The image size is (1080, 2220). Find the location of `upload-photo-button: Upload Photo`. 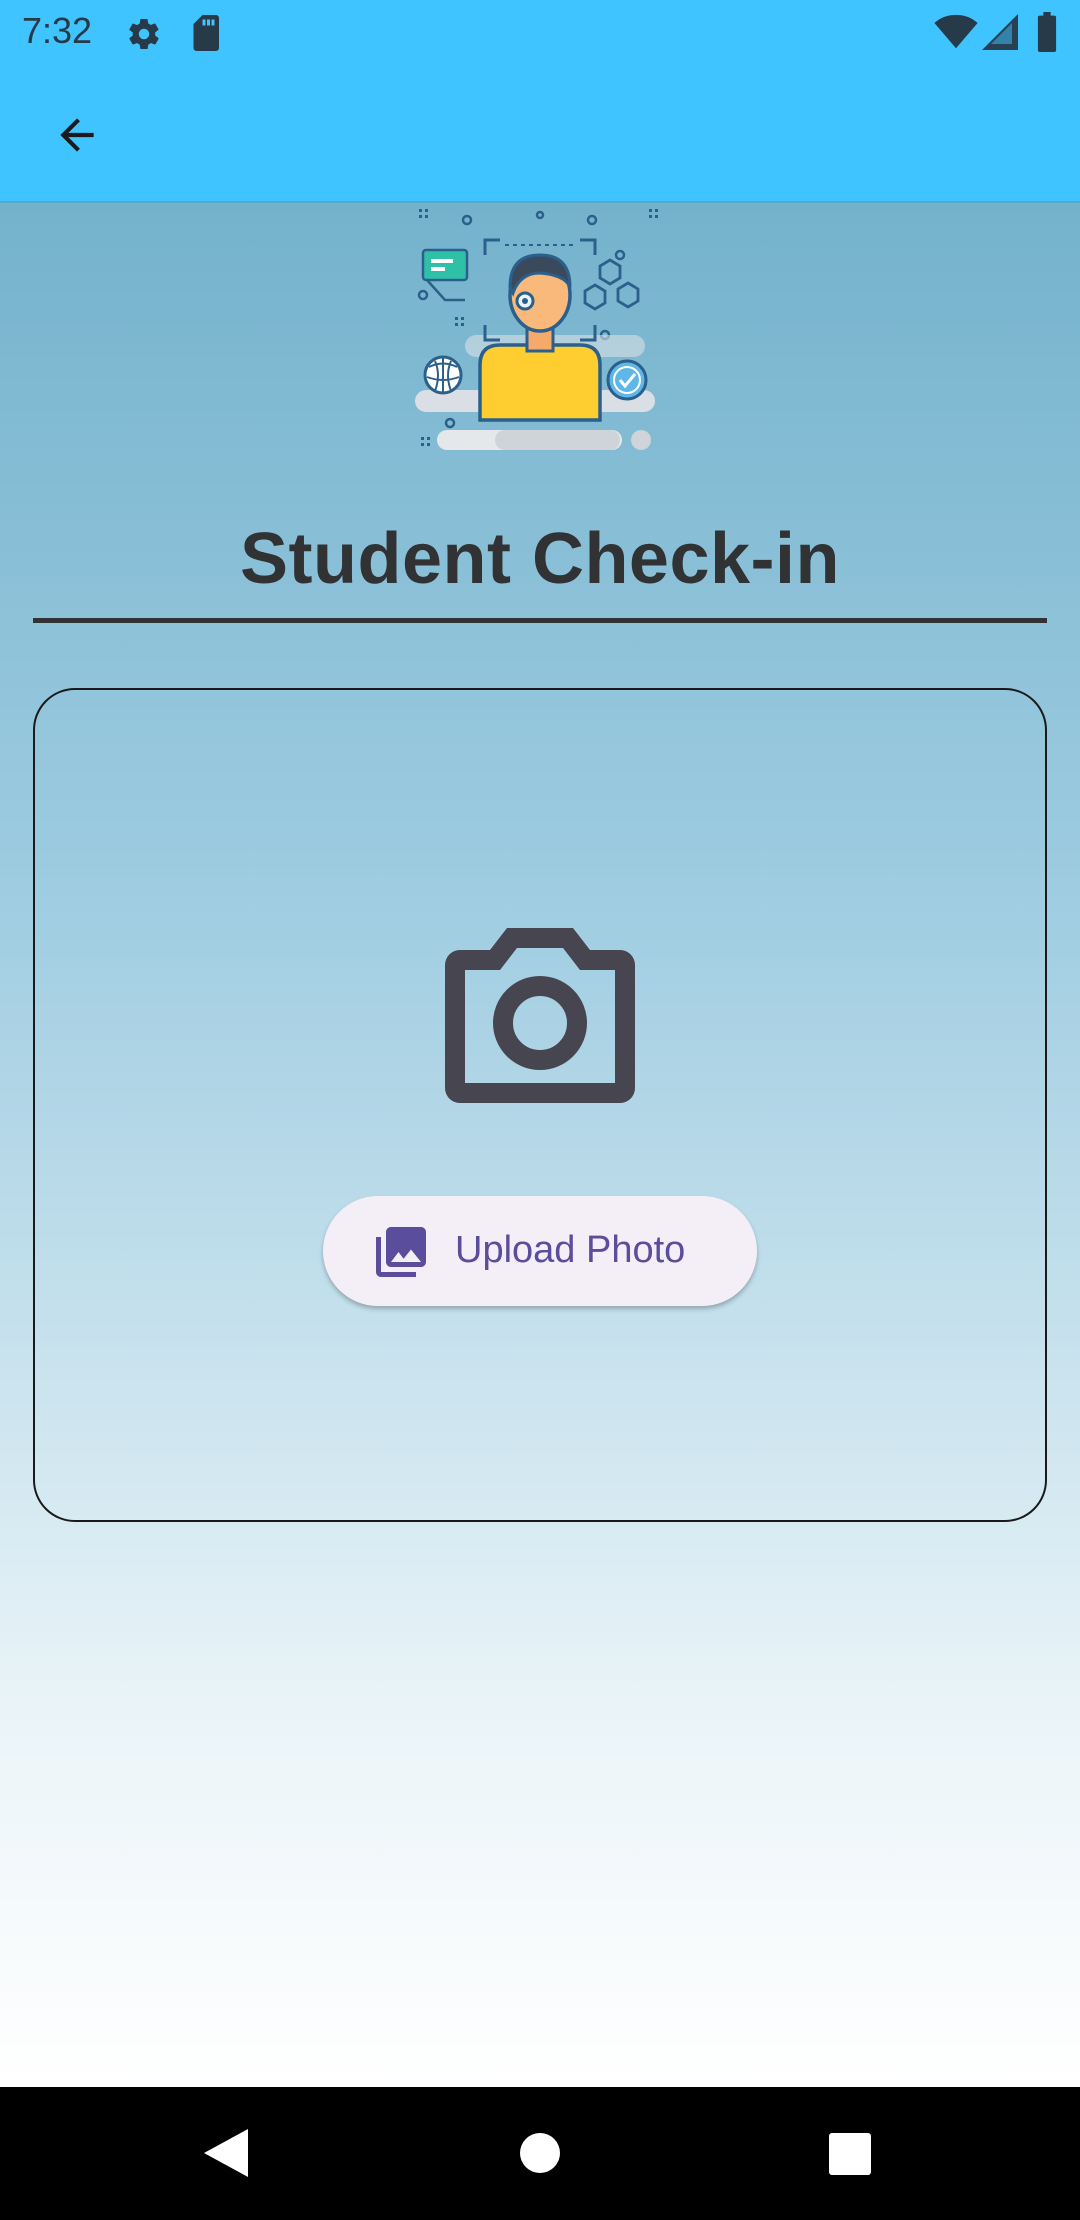

upload-photo-button: Upload Photo is located at coordinates (540, 1251).